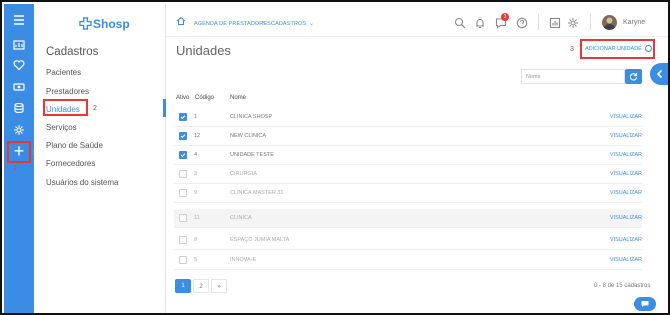 The image size is (670, 315). I want to click on add-unit-button: Adicionar unidade, so click(613, 49).